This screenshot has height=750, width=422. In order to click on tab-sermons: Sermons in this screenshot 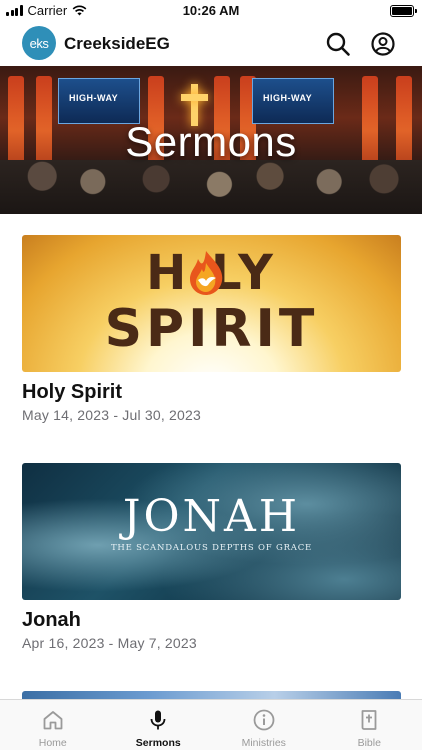, I will do `click(159, 725)`.